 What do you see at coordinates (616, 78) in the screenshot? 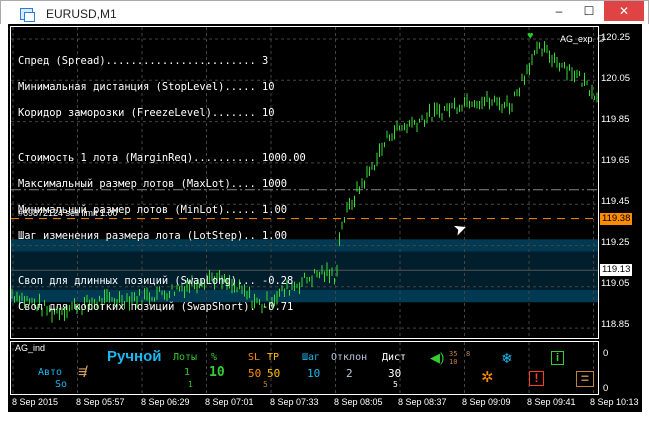
I see `price-tick: 120.05` at bounding box center [616, 78].